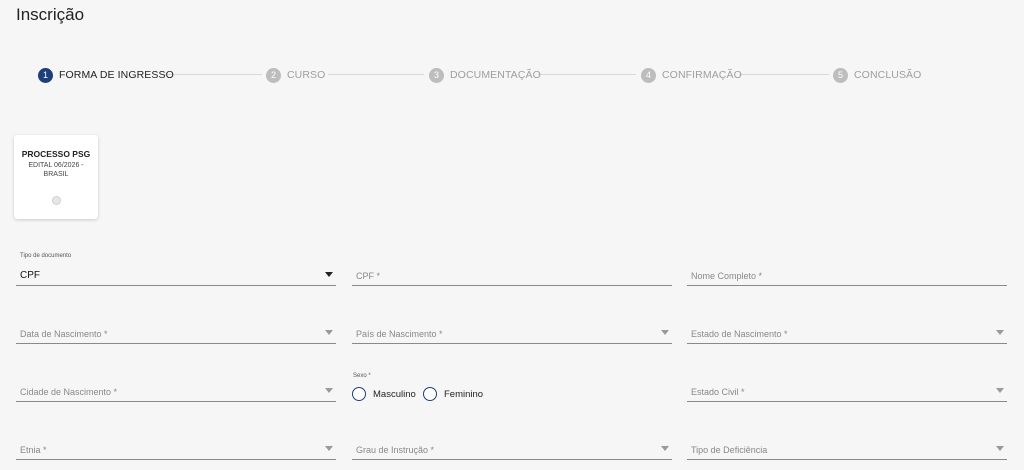  I want to click on field-placeholder: Etnia *, so click(33, 450).